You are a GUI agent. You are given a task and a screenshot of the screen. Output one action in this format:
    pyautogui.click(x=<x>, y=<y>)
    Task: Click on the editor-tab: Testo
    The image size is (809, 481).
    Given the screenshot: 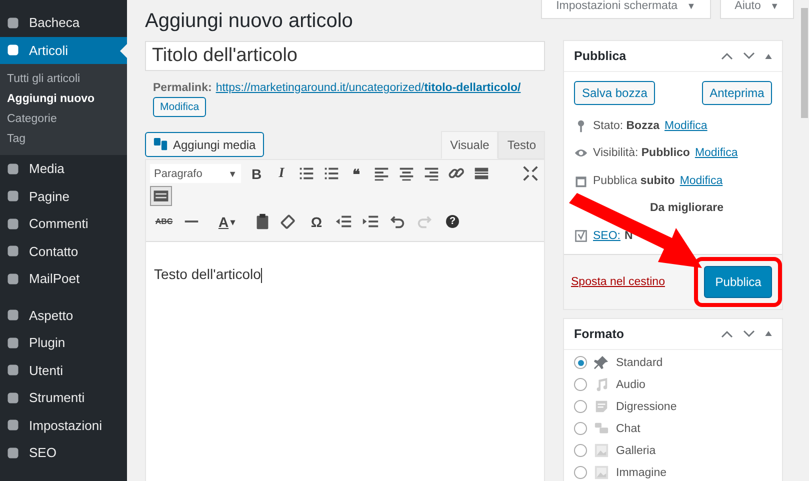 What is the action you would take?
    pyautogui.click(x=521, y=145)
    